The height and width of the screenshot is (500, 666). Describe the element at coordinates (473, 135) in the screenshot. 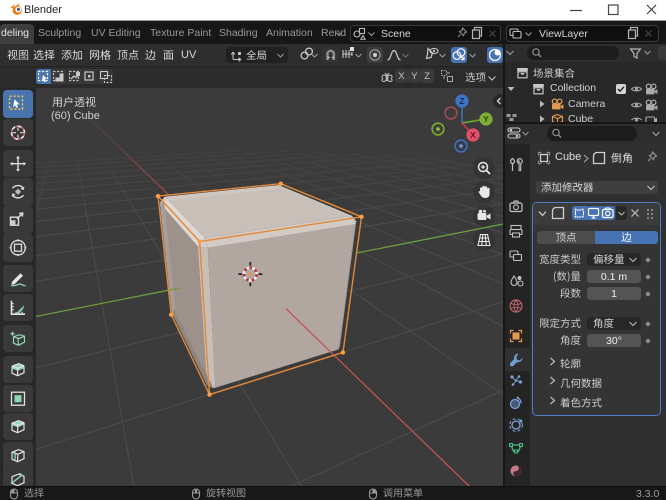

I see `svg-text: X` at that location.